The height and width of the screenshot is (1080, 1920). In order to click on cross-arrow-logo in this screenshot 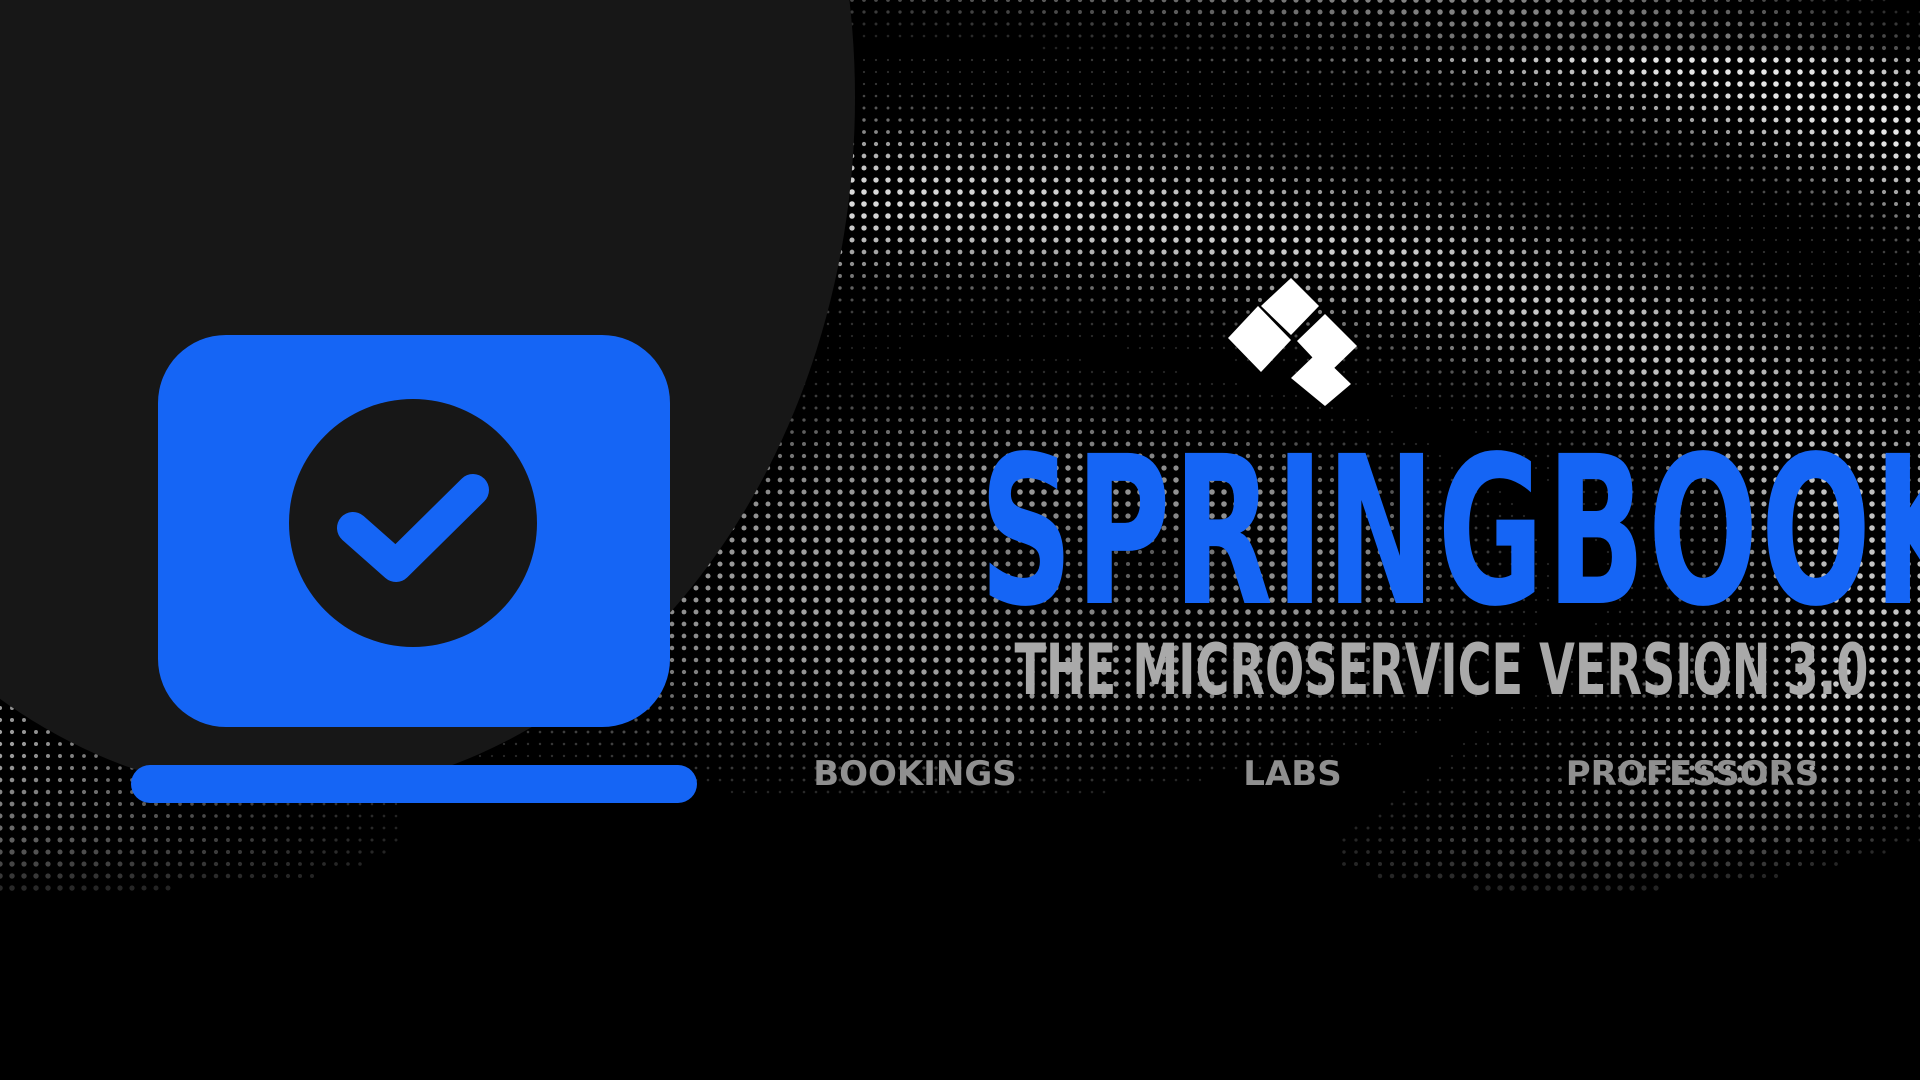, I will do `click(1292, 342)`.